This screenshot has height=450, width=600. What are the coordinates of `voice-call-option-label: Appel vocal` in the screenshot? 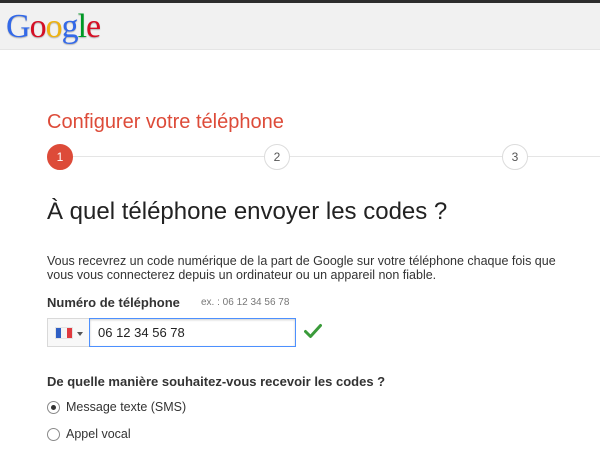 It's located at (98, 434).